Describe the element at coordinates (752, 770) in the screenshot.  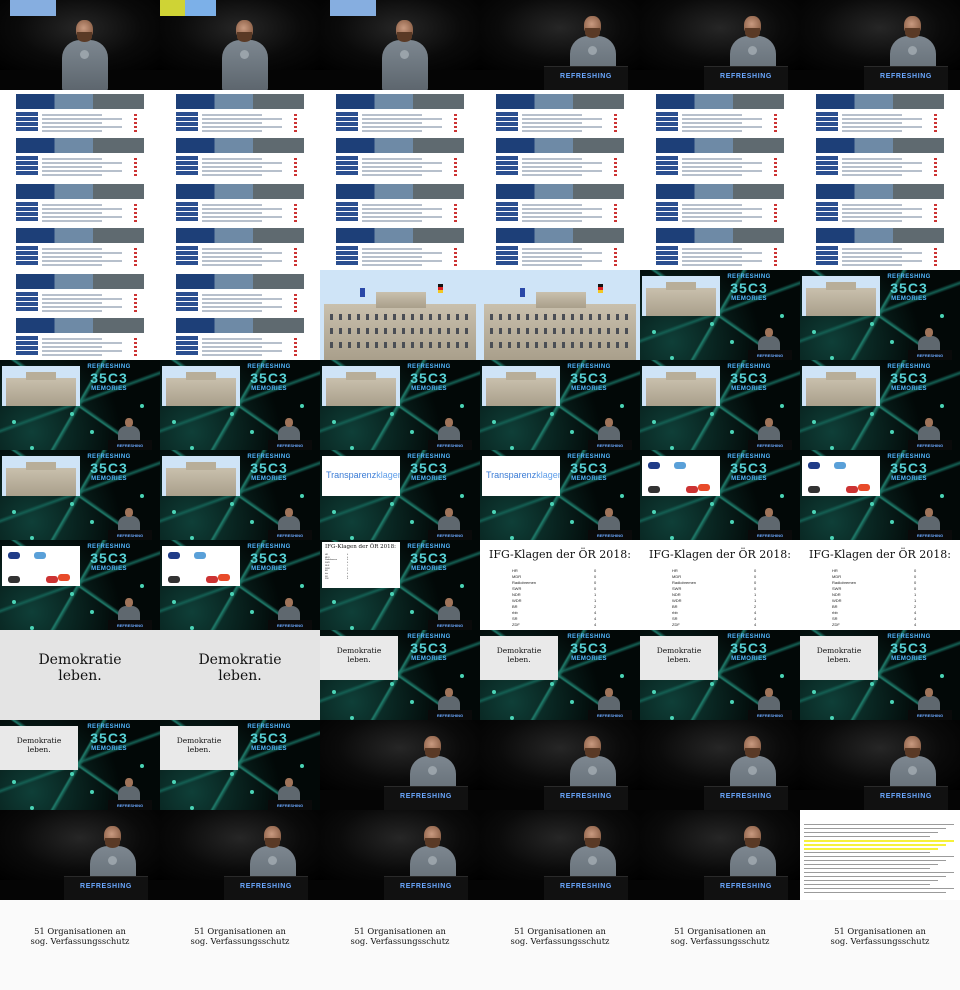
I see `hoodie-logo` at that location.